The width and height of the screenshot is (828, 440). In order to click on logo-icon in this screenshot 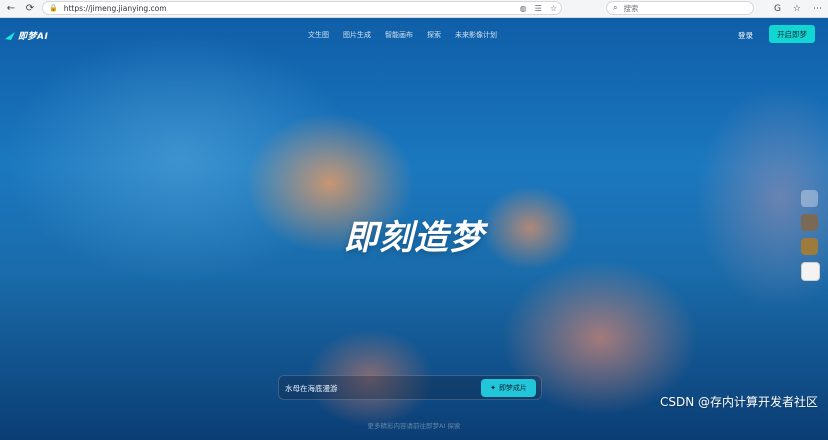, I will do `click(10, 35)`.